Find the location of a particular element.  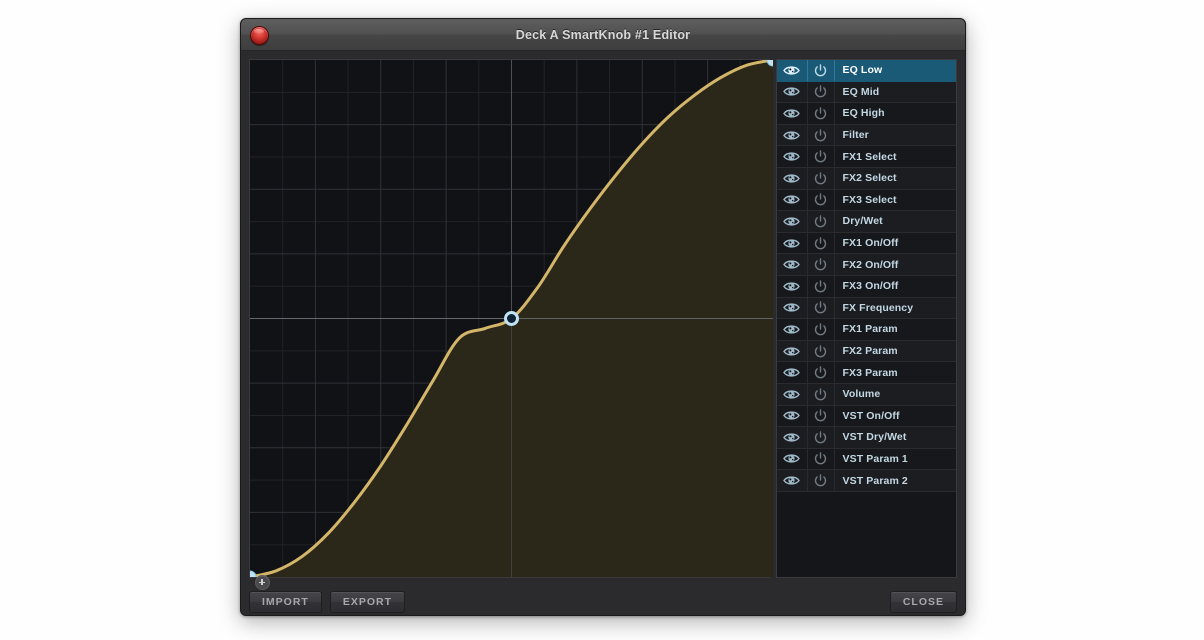

param-row-eq-mid: EQ Mid is located at coordinates (866, 92).